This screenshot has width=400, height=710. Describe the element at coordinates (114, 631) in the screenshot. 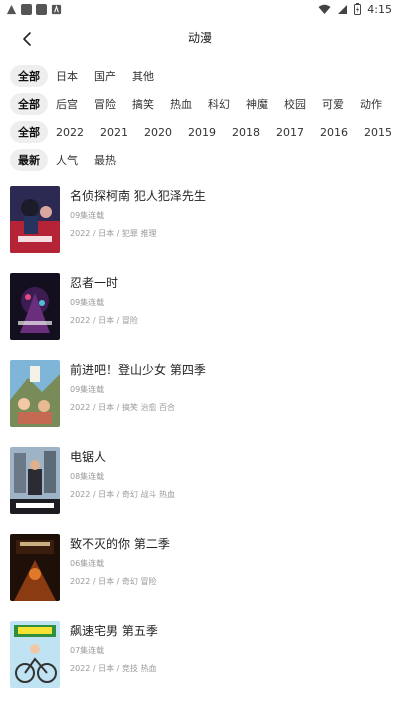

I see `item-title: 飙速宅男 第五季` at that location.